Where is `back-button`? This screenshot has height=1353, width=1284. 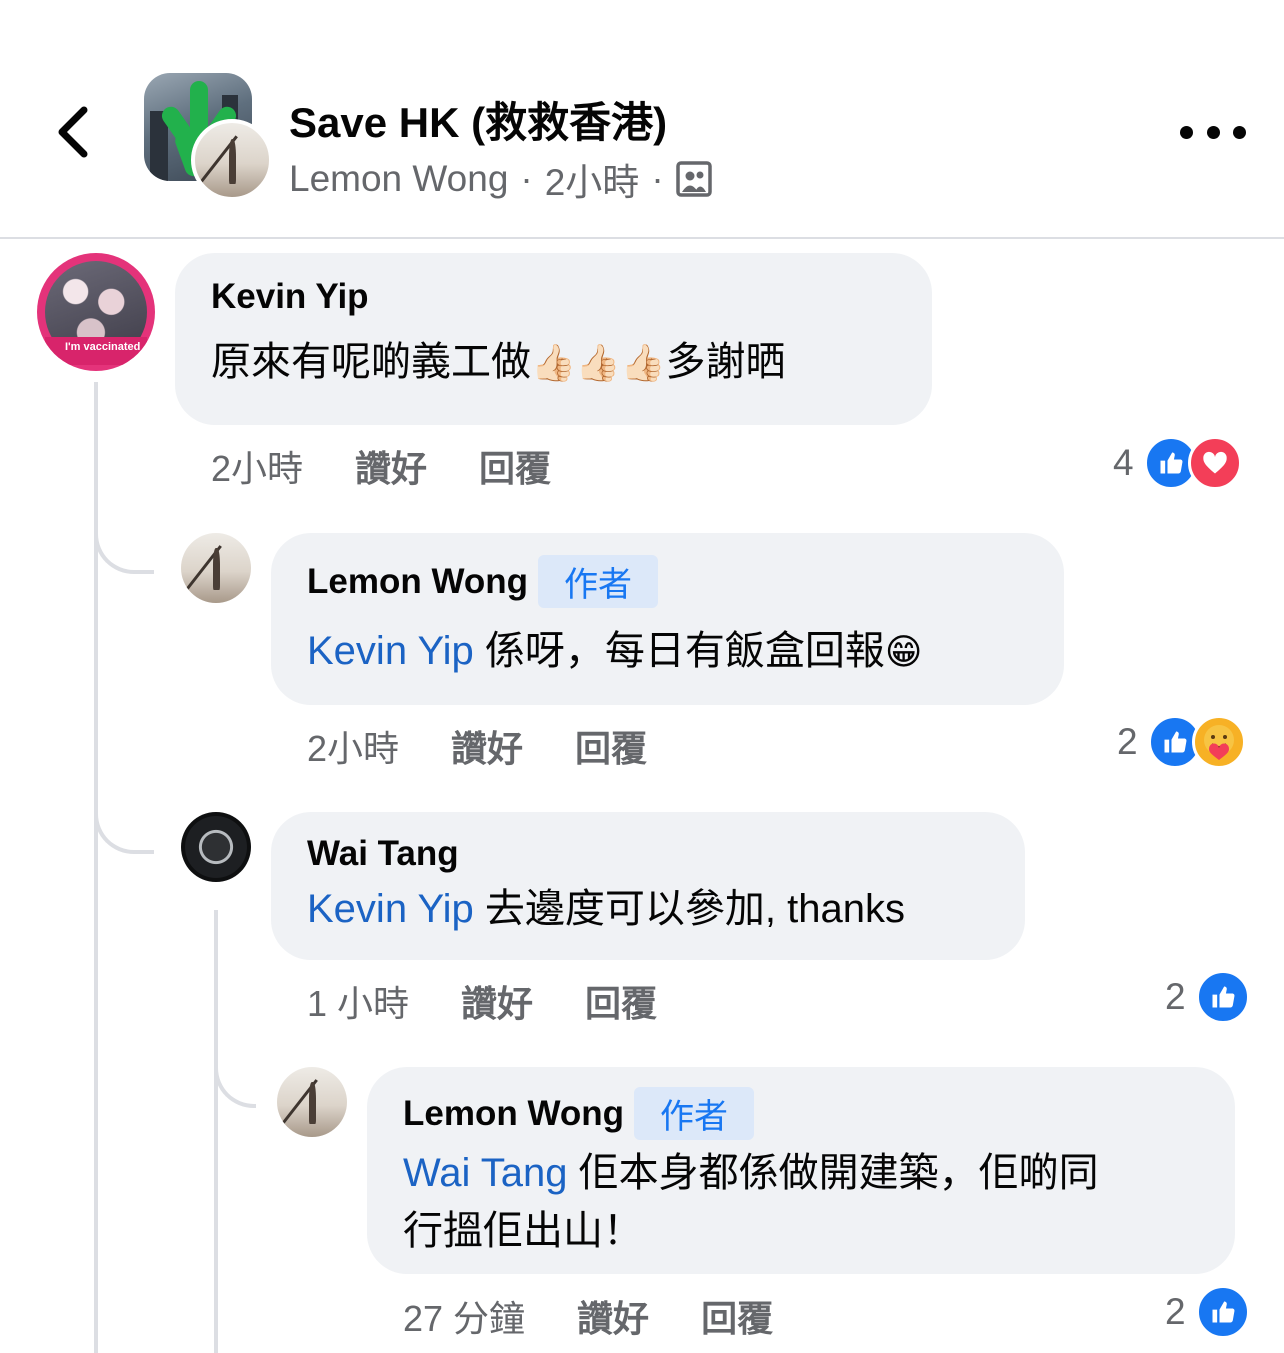 back-button is located at coordinates (73, 132).